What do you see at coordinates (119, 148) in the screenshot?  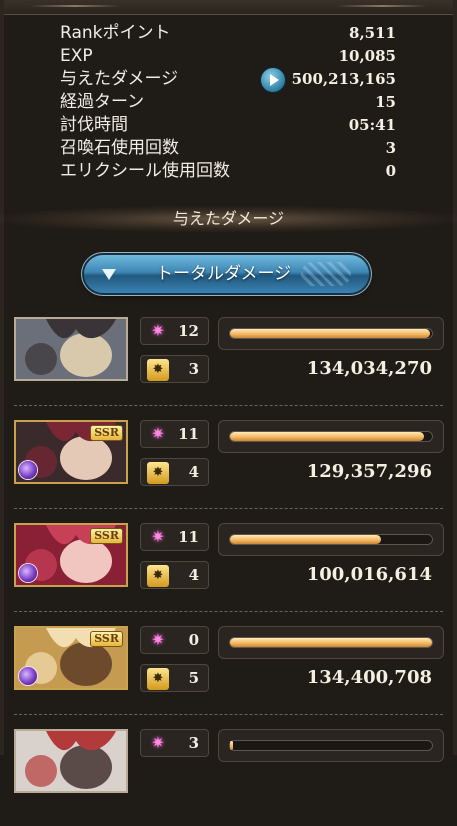 I see `stat-label: 召喚石使用回数` at bounding box center [119, 148].